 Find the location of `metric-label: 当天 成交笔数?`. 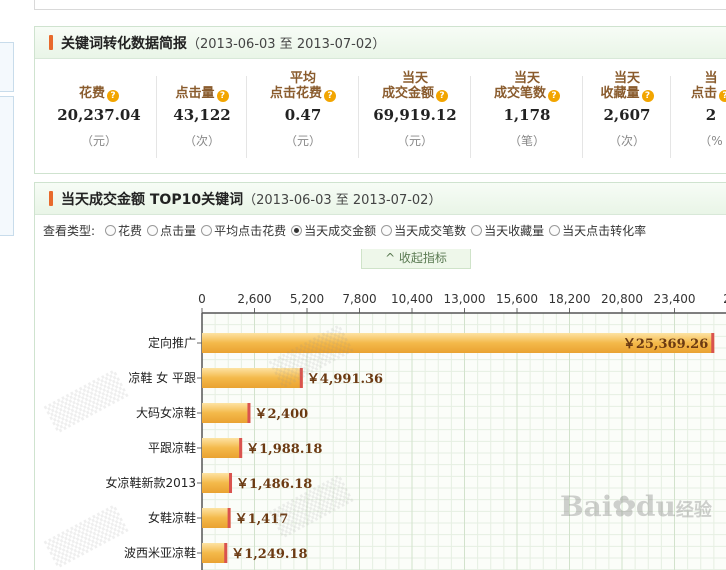

metric-label: 当天 成交笔数? is located at coordinates (527, 86).